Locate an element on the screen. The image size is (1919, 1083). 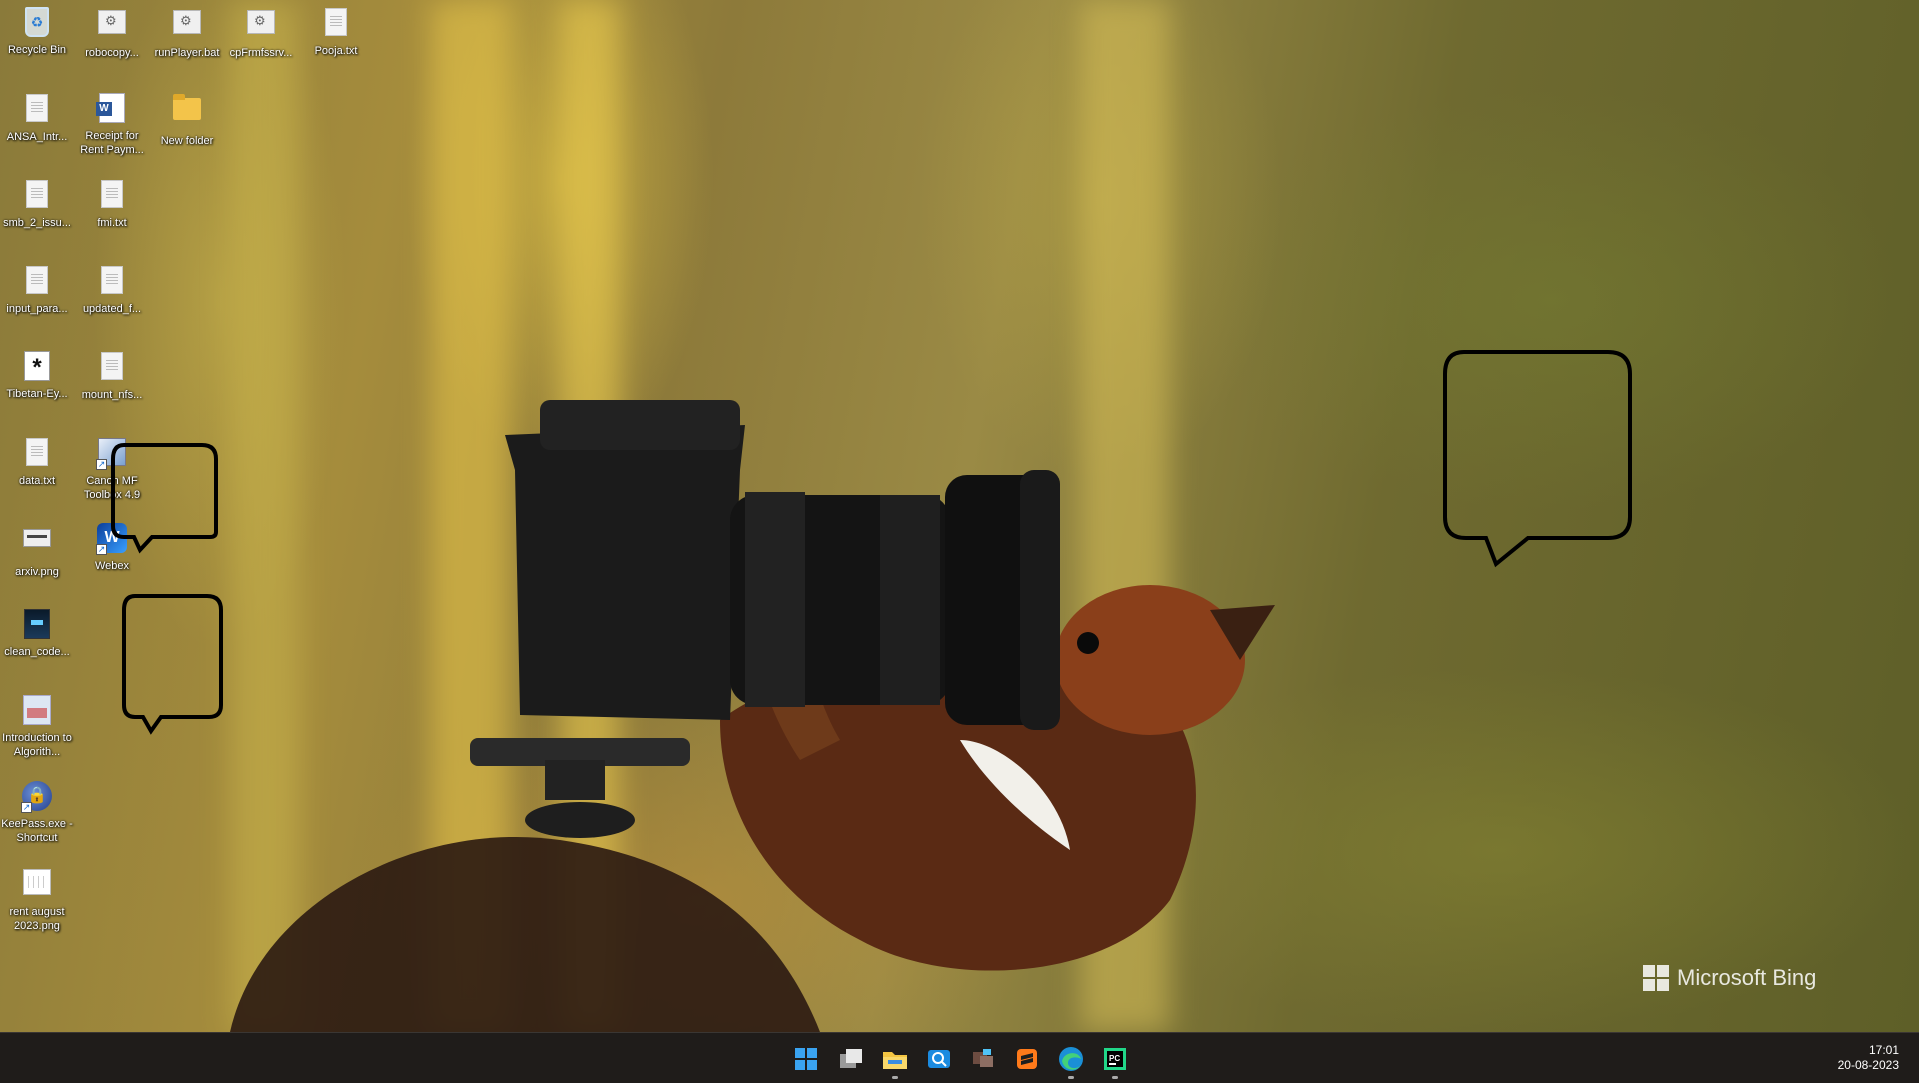
speech-bubble-right is located at coordinates (1537, 459).